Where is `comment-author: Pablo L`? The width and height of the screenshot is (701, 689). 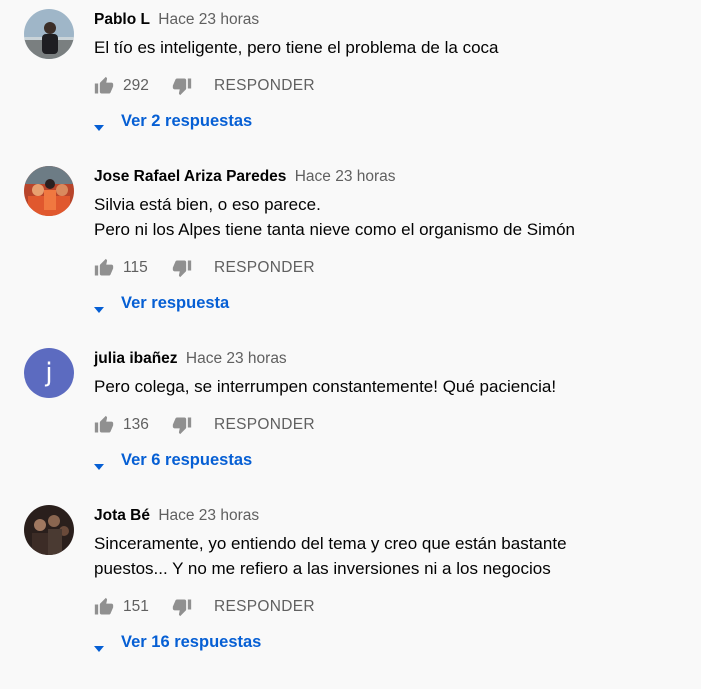
comment-author: Pablo L is located at coordinates (122, 19).